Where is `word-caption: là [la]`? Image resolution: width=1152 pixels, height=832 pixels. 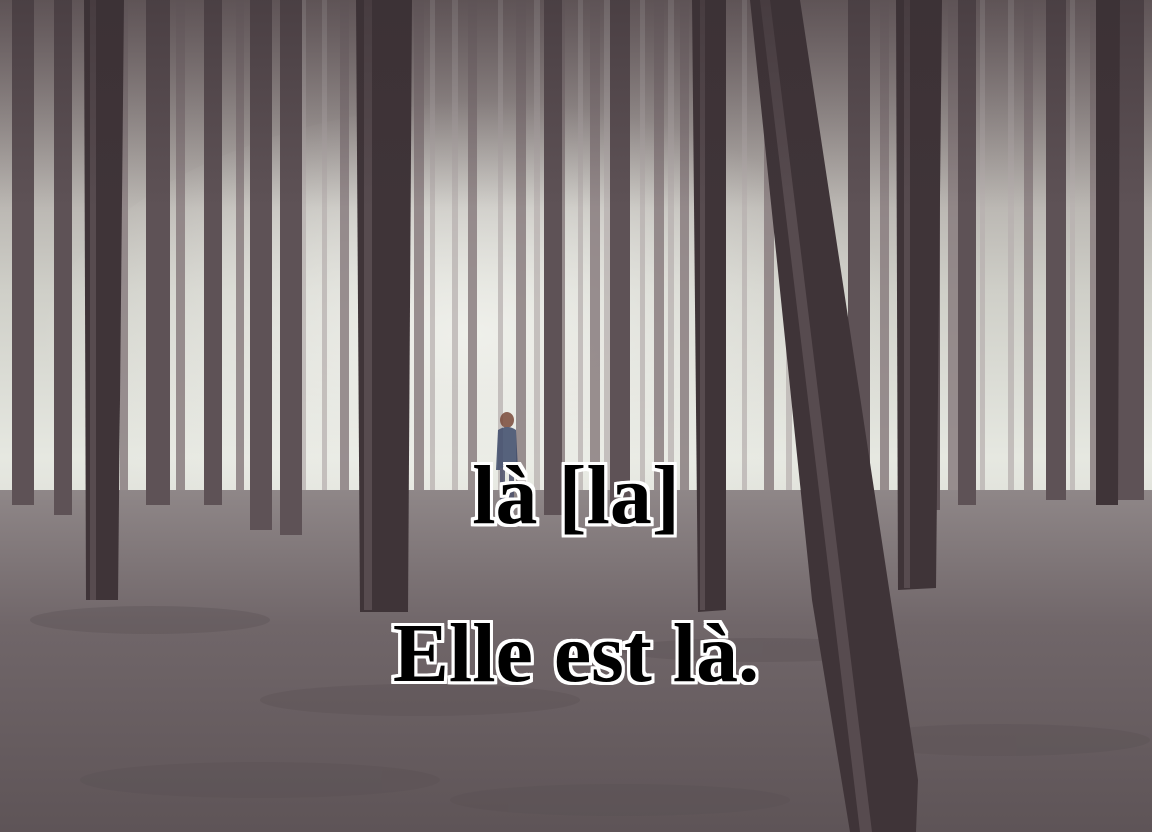 word-caption: là [la] is located at coordinates (576, 495).